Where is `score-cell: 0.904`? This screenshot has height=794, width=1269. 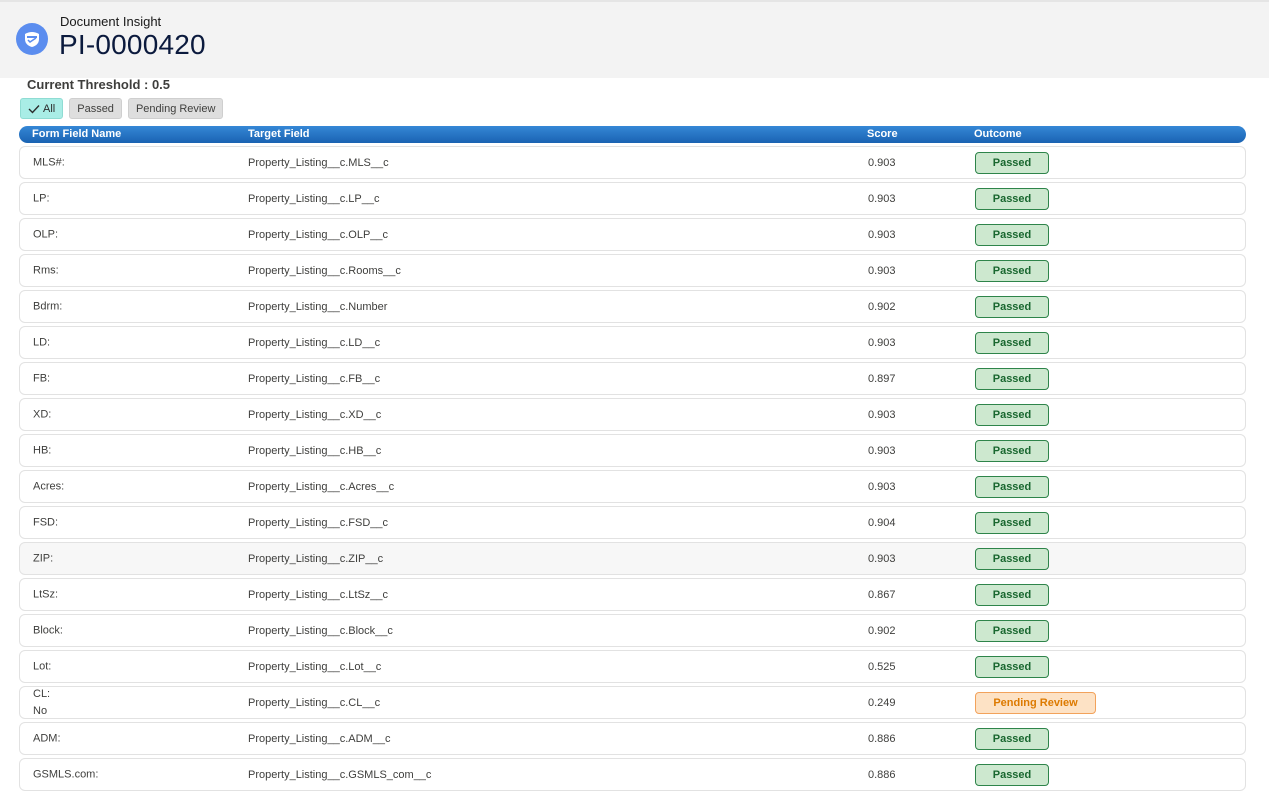 score-cell: 0.904 is located at coordinates (882, 522).